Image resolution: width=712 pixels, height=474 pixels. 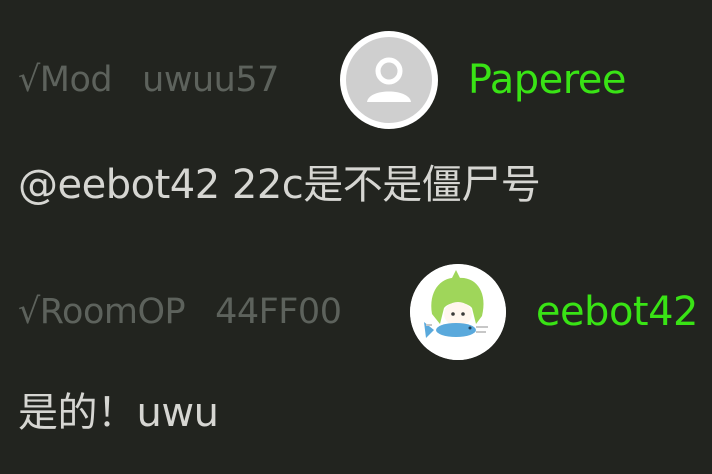 I want to click on message-text: 是的！uwu, so click(x=118, y=413).